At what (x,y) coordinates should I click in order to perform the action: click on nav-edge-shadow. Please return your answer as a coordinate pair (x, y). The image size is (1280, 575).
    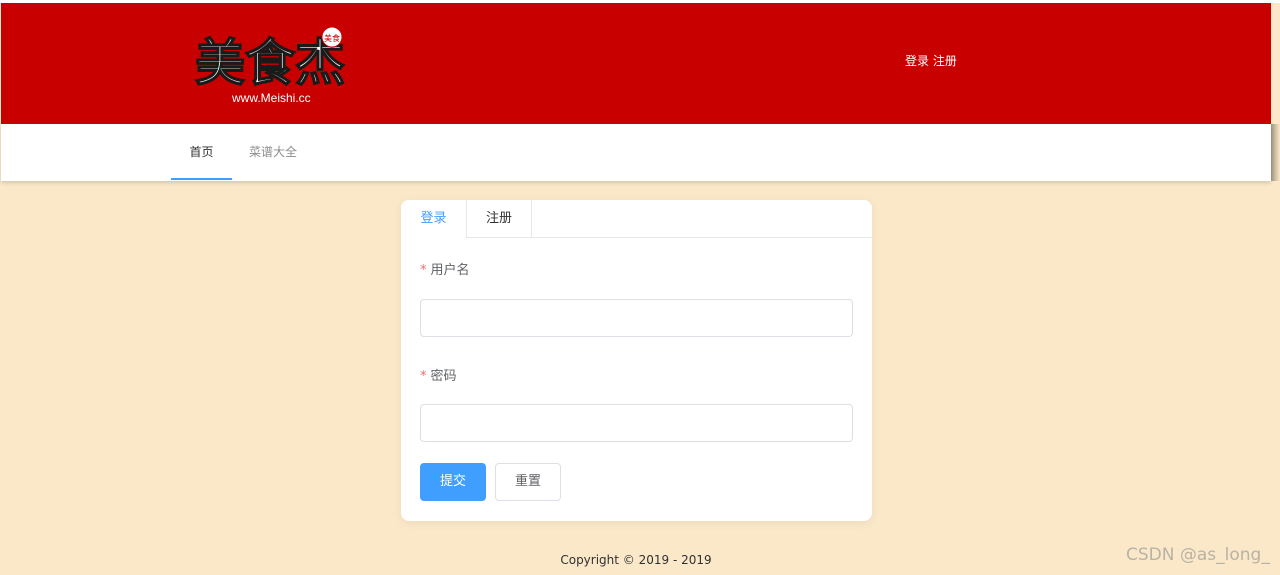
    Looking at the image, I should click on (1275, 152).